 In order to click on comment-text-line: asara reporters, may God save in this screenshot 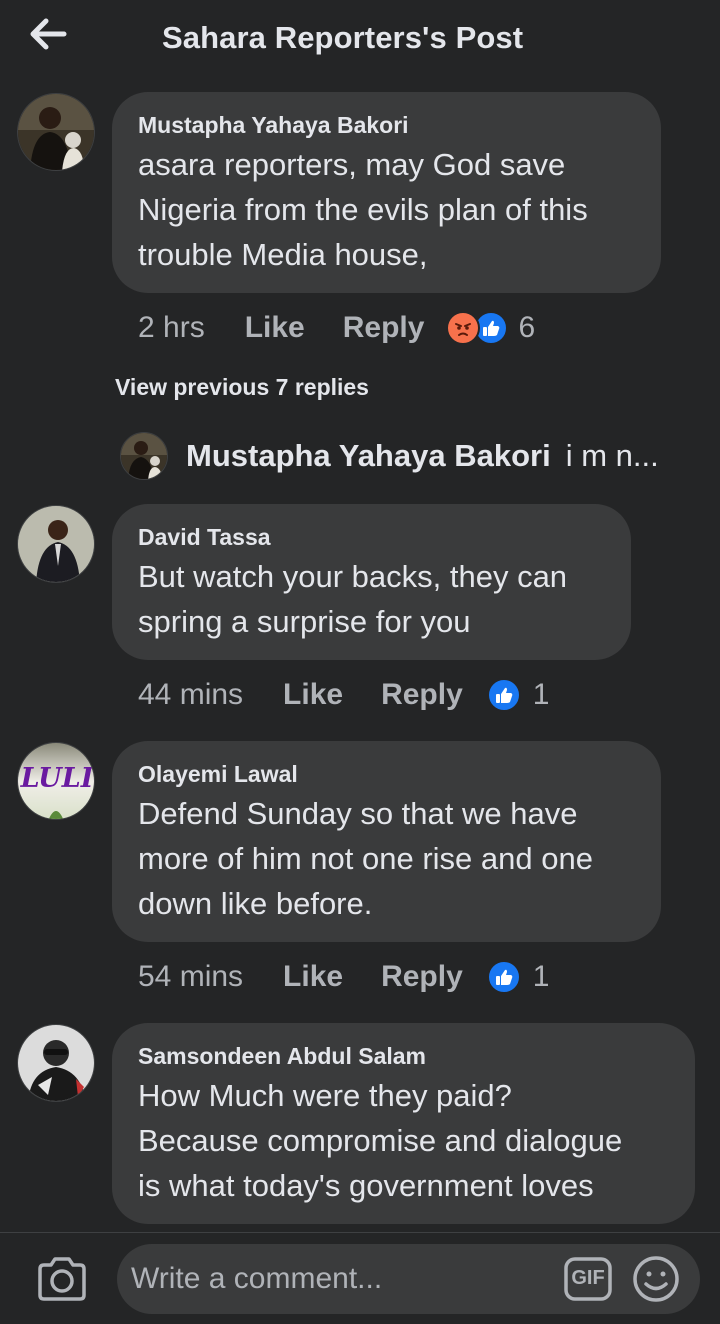, I will do `click(352, 164)`.